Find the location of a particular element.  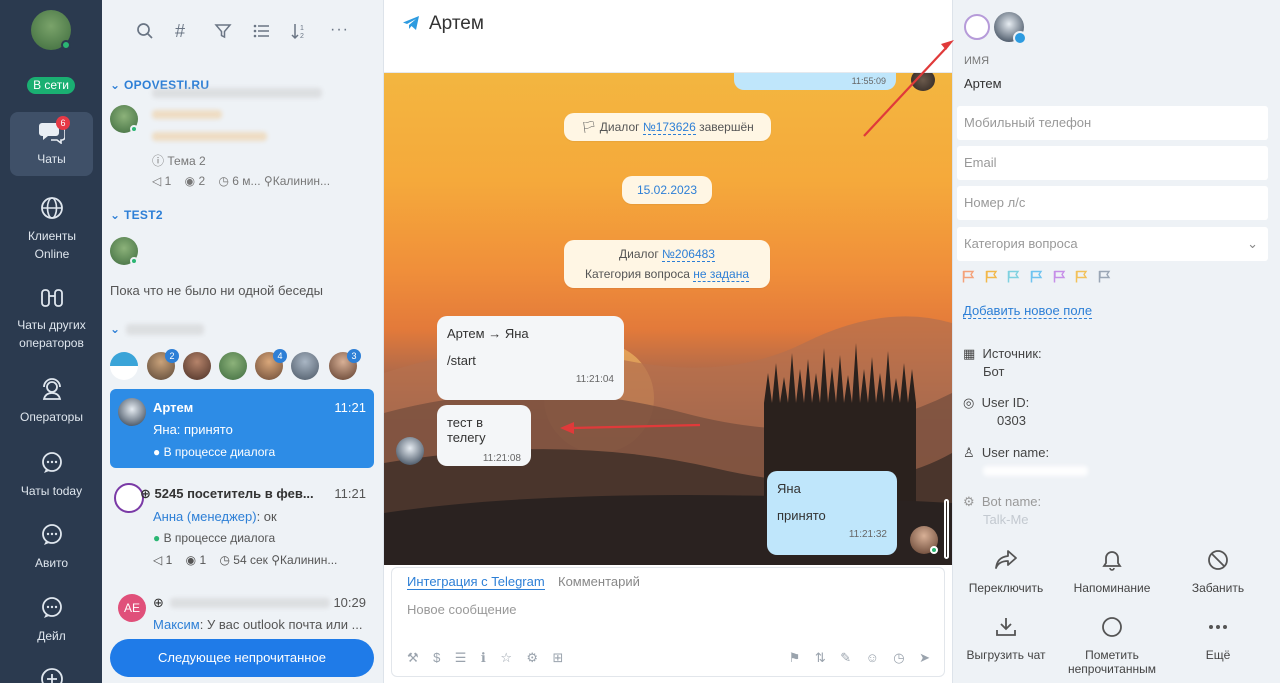

emoji-icon: ☺ is located at coordinates (872, 657).